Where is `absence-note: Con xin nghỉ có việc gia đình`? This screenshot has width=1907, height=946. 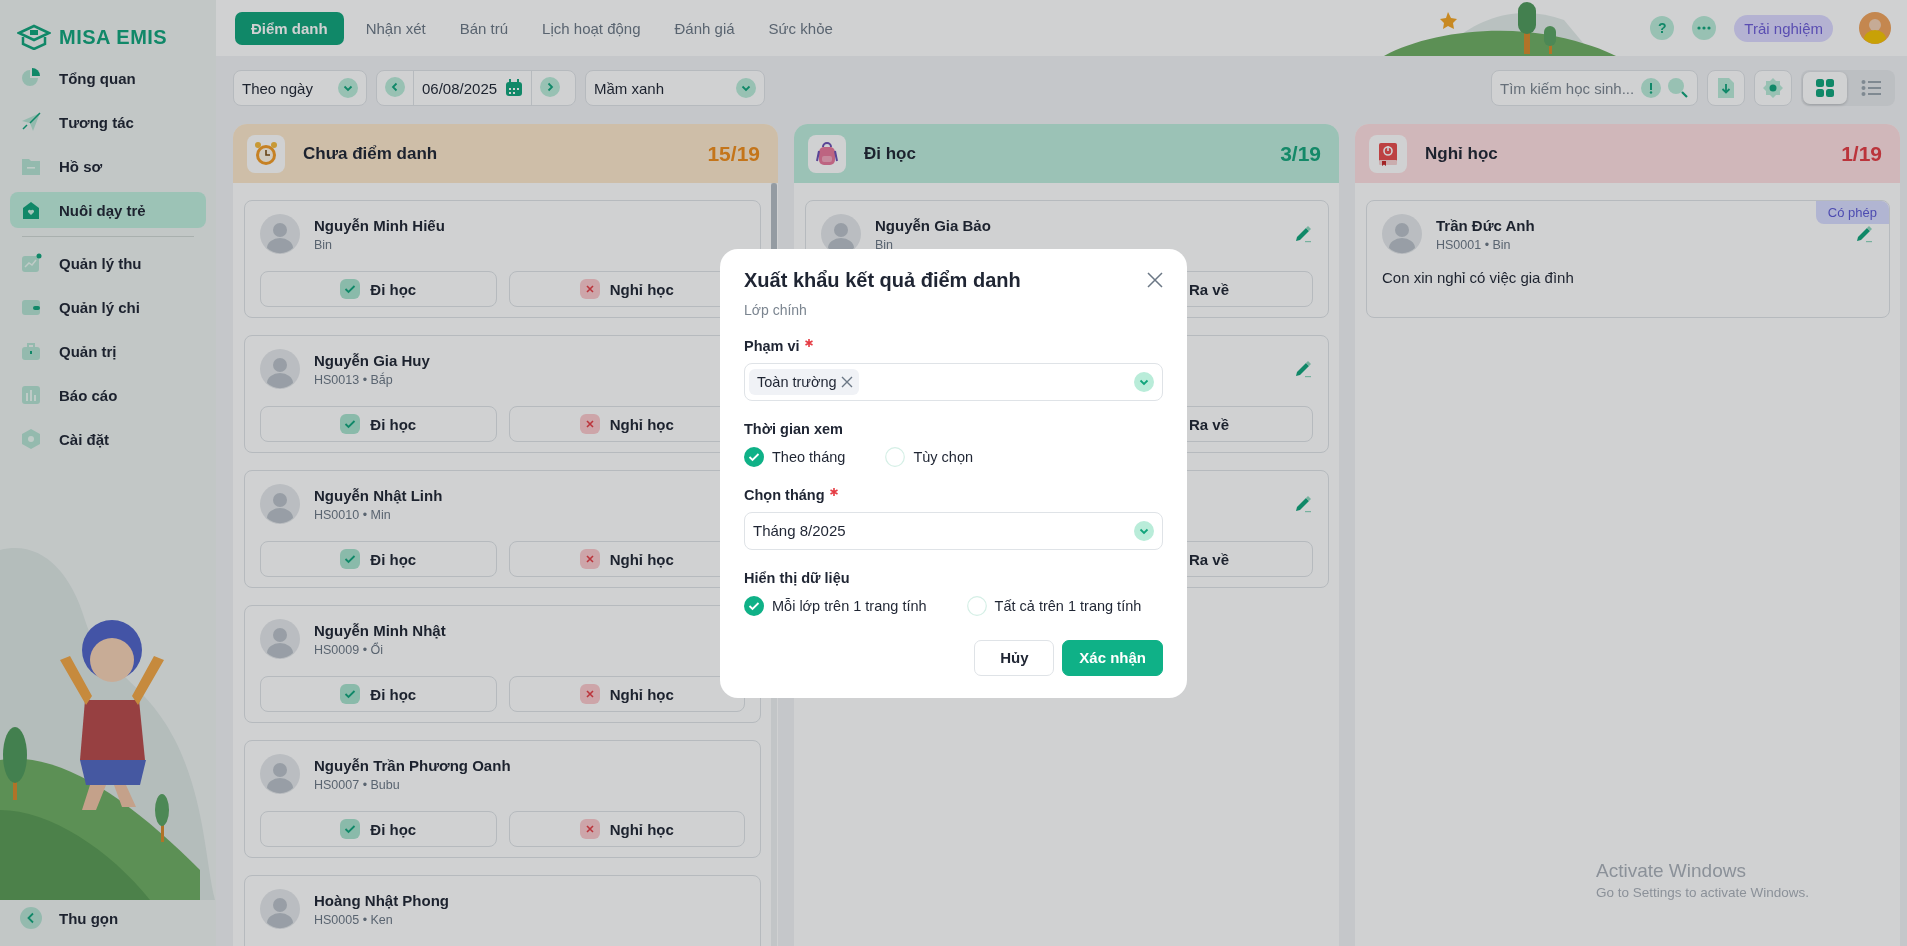 absence-note: Con xin nghỉ có việc gia đình is located at coordinates (1478, 277).